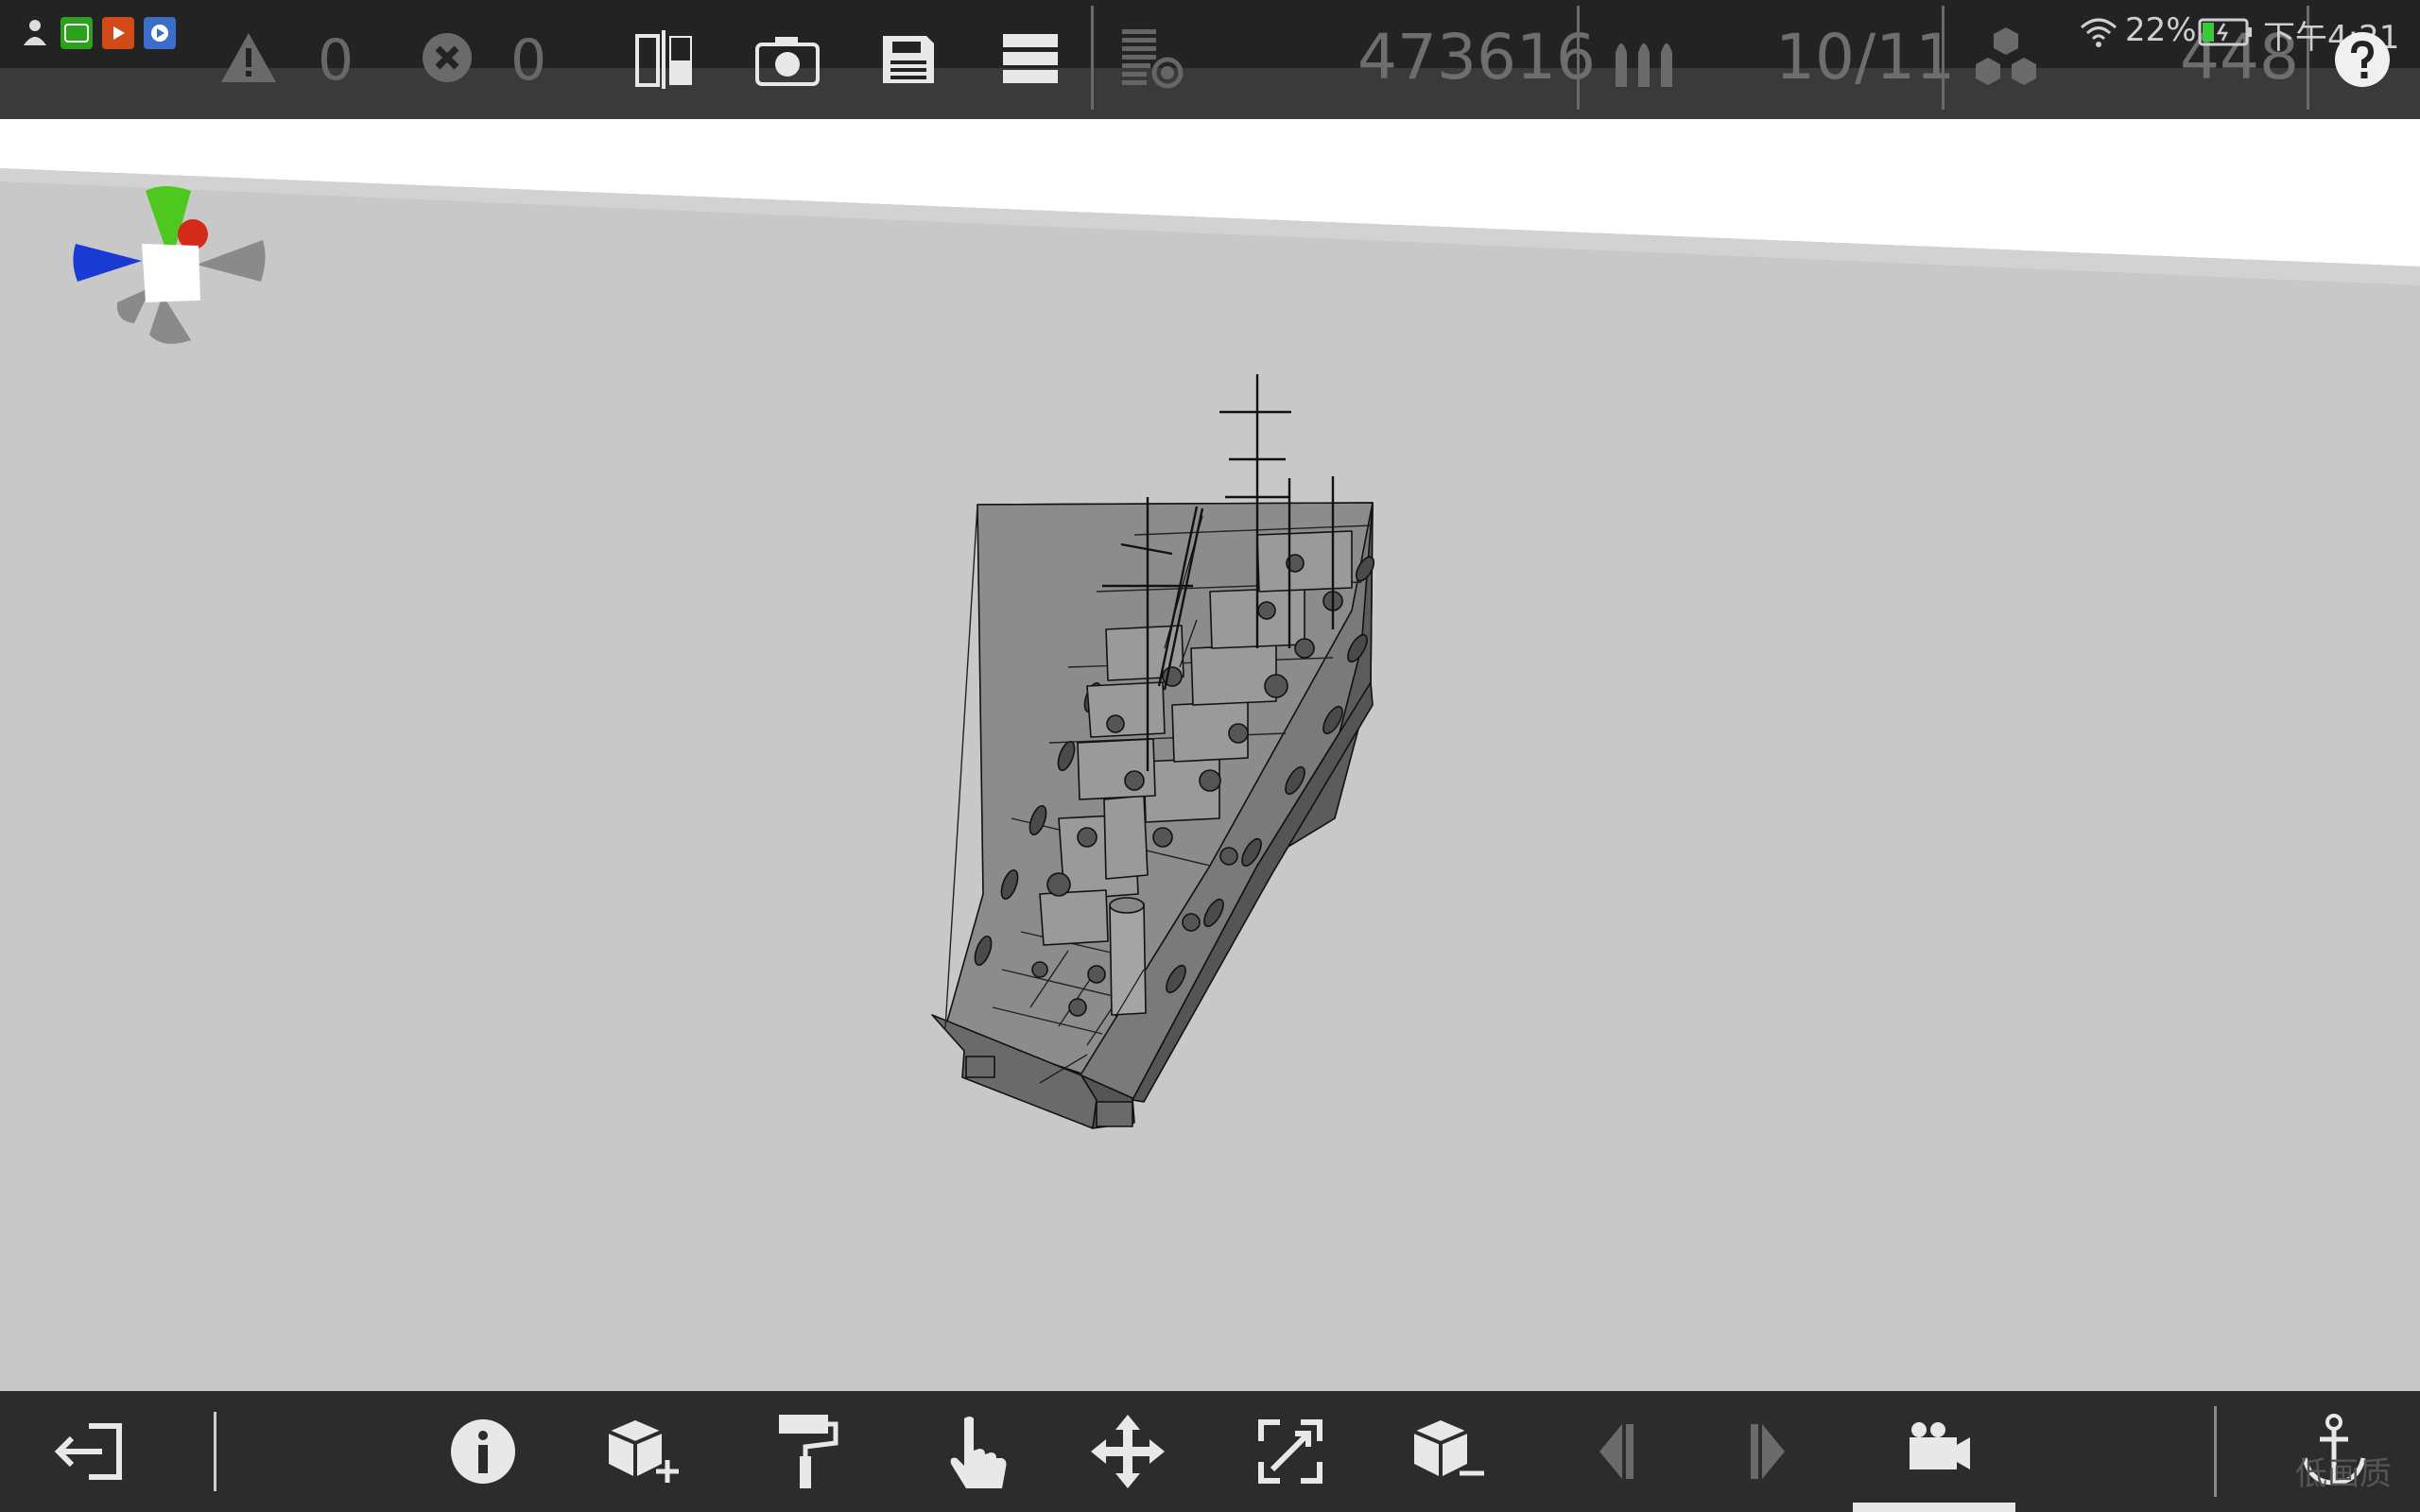 This screenshot has height=1512, width=2420. Describe the element at coordinates (1448, 1448) in the screenshot. I see `remove-block-icon` at that location.